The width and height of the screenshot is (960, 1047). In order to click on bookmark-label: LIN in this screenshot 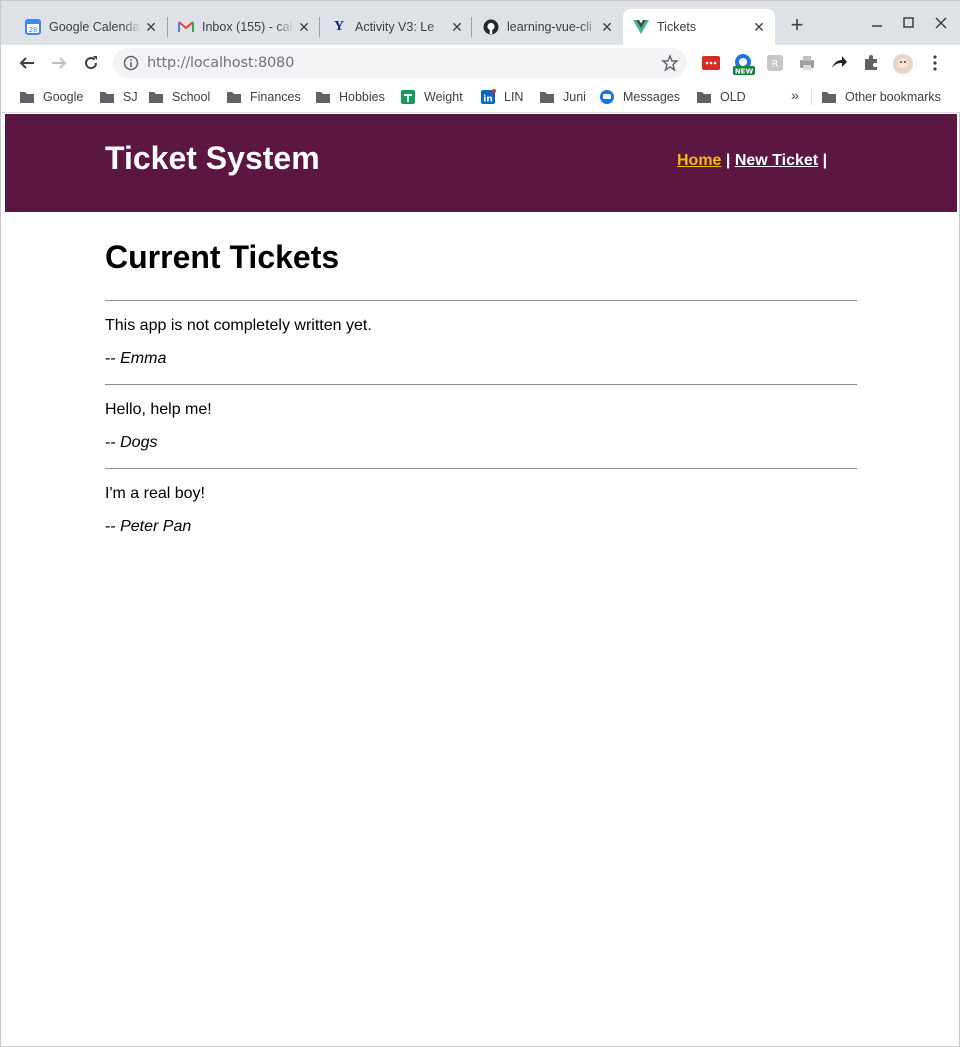, I will do `click(514, 97)`.